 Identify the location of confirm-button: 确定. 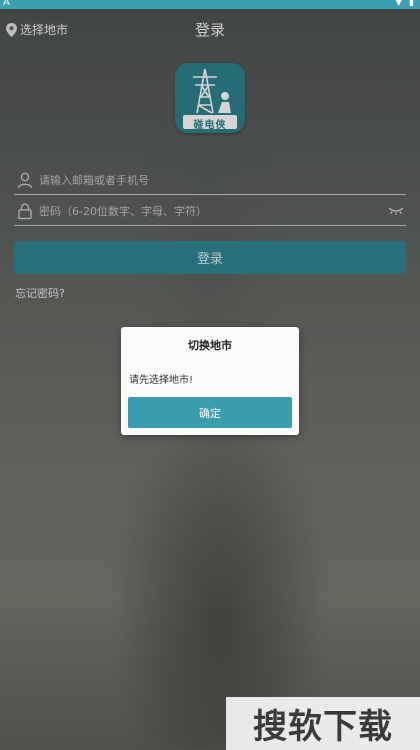
(210, 412).